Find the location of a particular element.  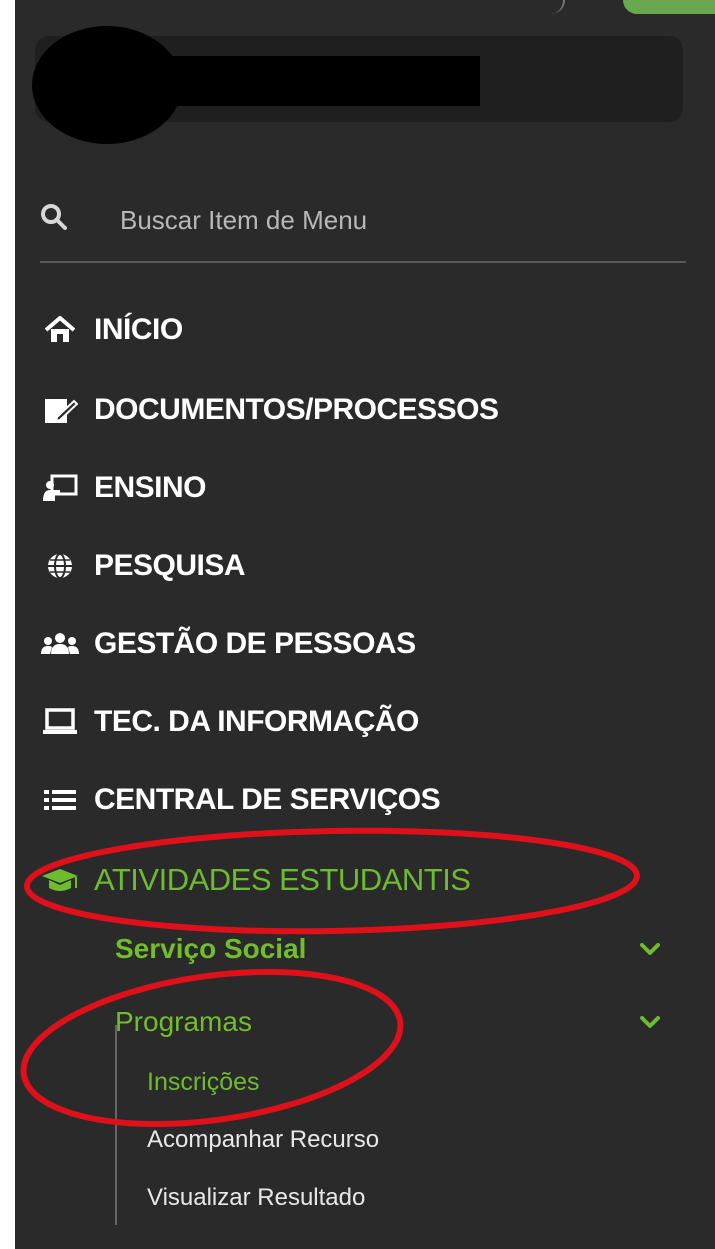

submenu-item-inscricoes: Inscrições is located at coordinates (203, 1082).